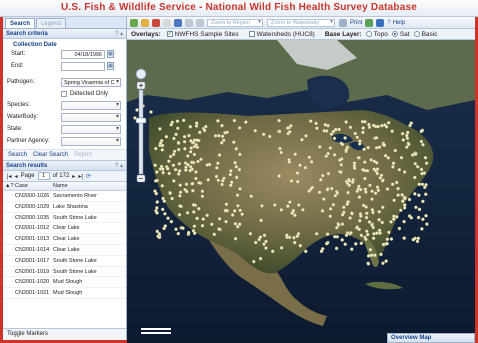 Image resolution: width=478 pixels, height=343 pixels. I want to click on detected-only-checkbox: Detected Only, so click(64, 93).